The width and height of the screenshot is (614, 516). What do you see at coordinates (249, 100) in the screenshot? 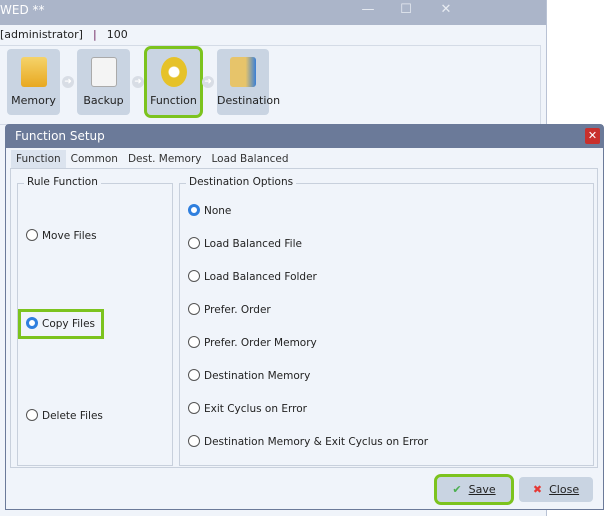
I see `step-label: Destination` at bounding box center [249, 100].